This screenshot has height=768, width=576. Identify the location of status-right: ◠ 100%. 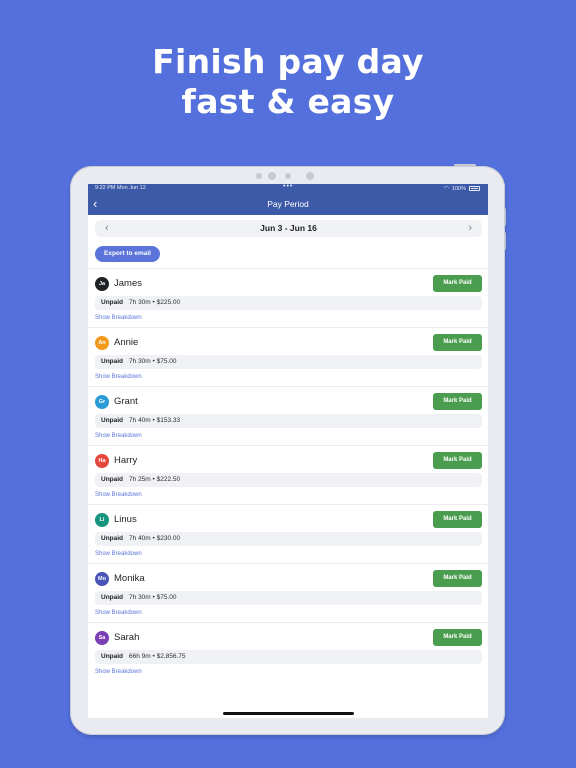
(462, 188).